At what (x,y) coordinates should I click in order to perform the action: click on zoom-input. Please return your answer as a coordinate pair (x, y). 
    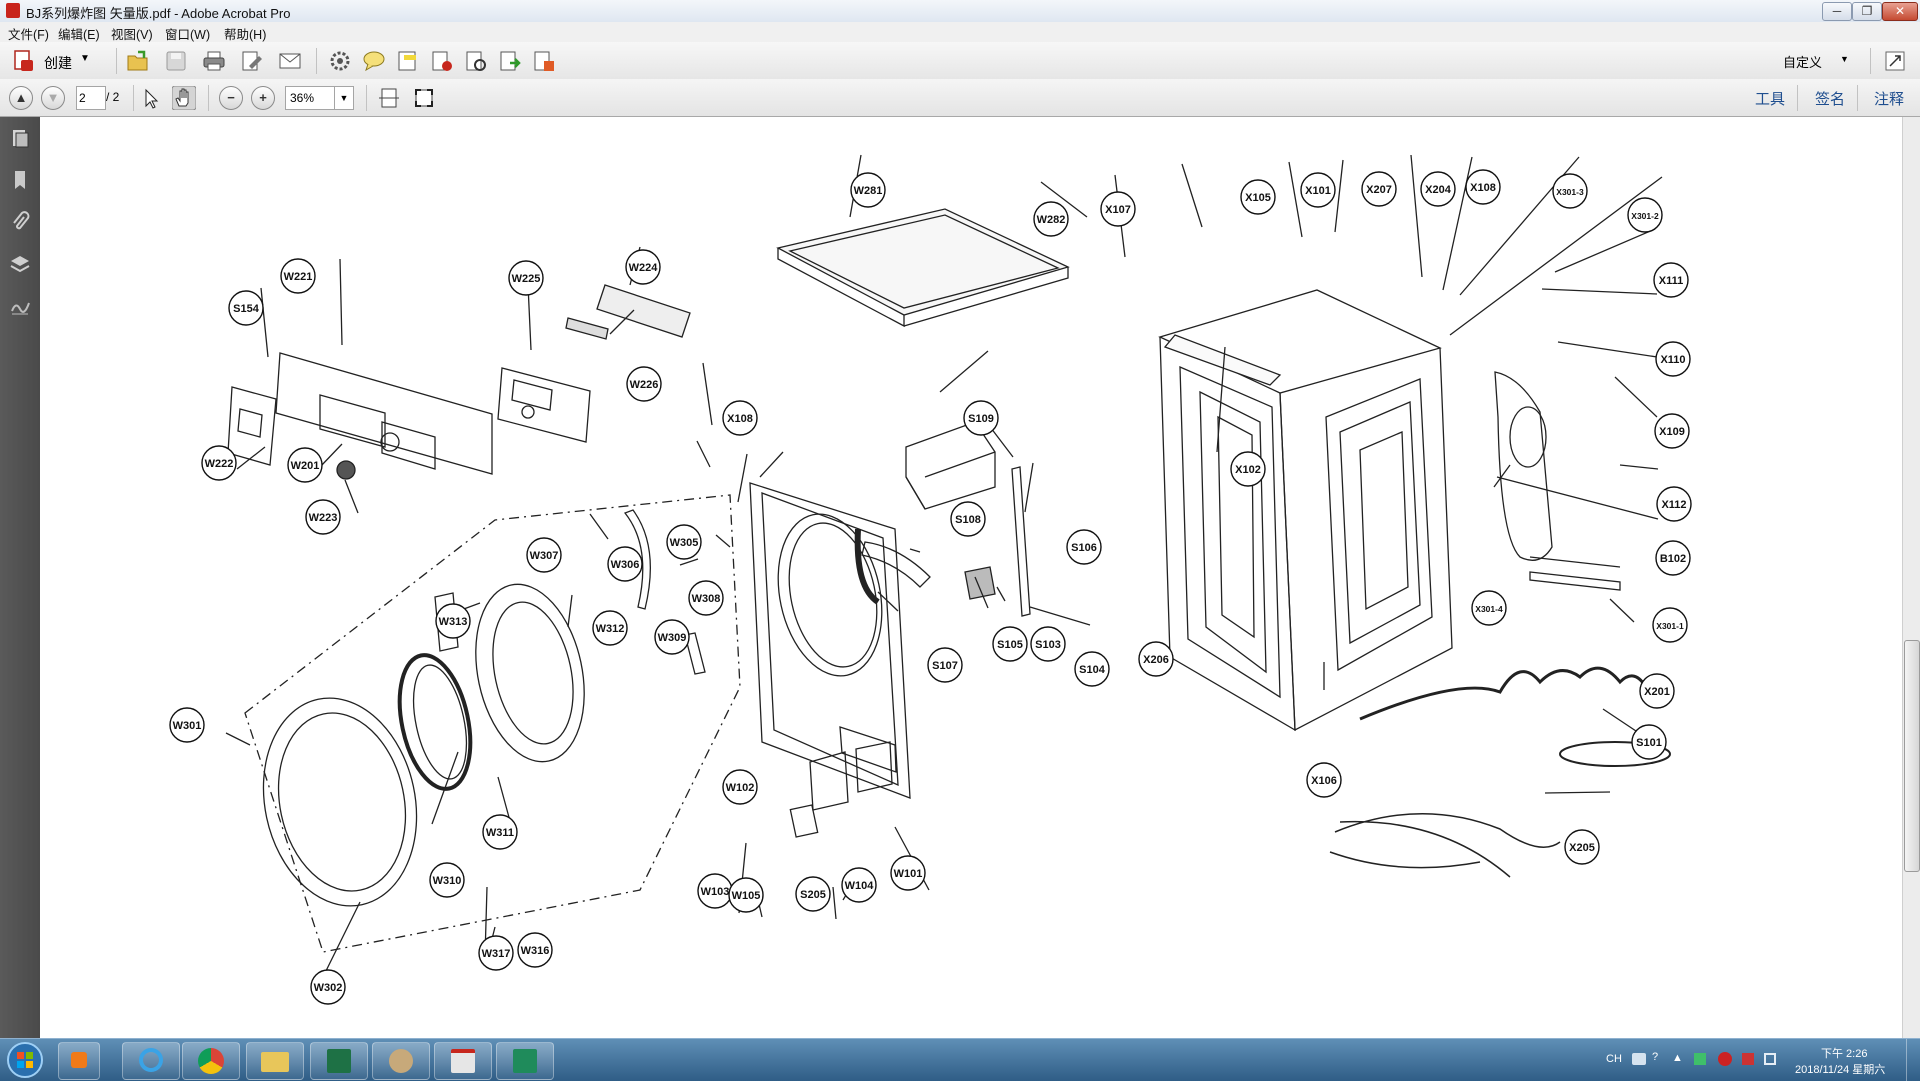
    Looking at the image, I should click on (310, 98).